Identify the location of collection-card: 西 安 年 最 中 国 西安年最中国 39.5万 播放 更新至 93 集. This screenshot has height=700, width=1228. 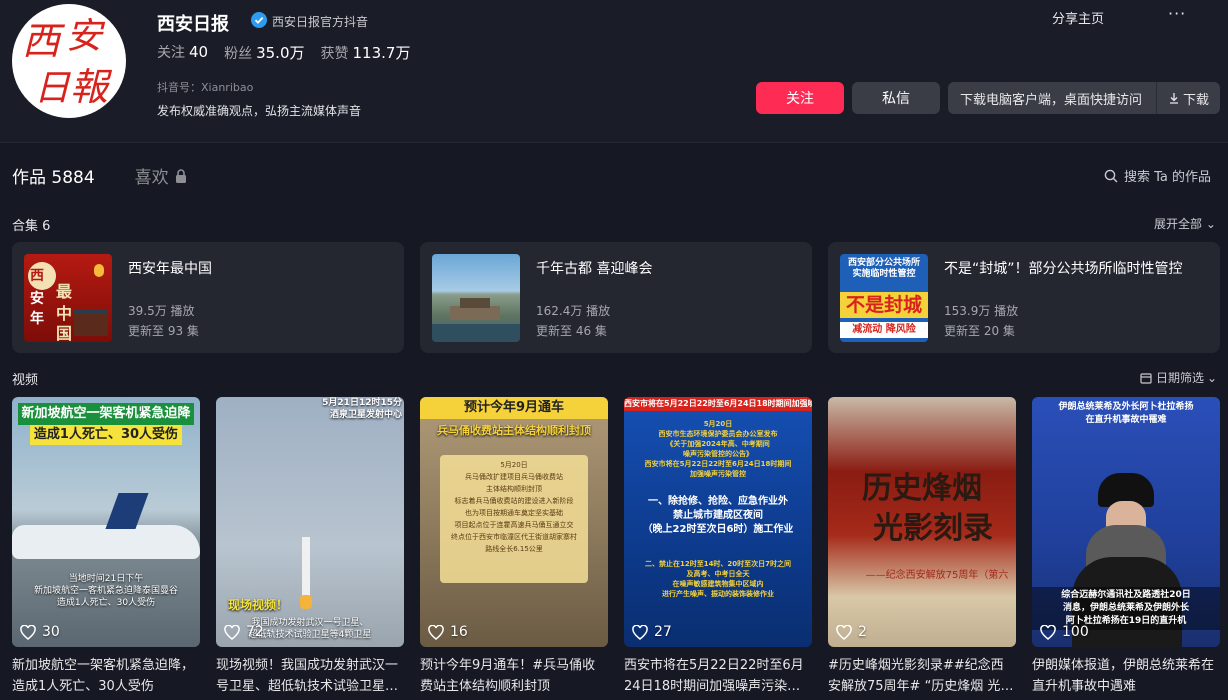
(208, 297).